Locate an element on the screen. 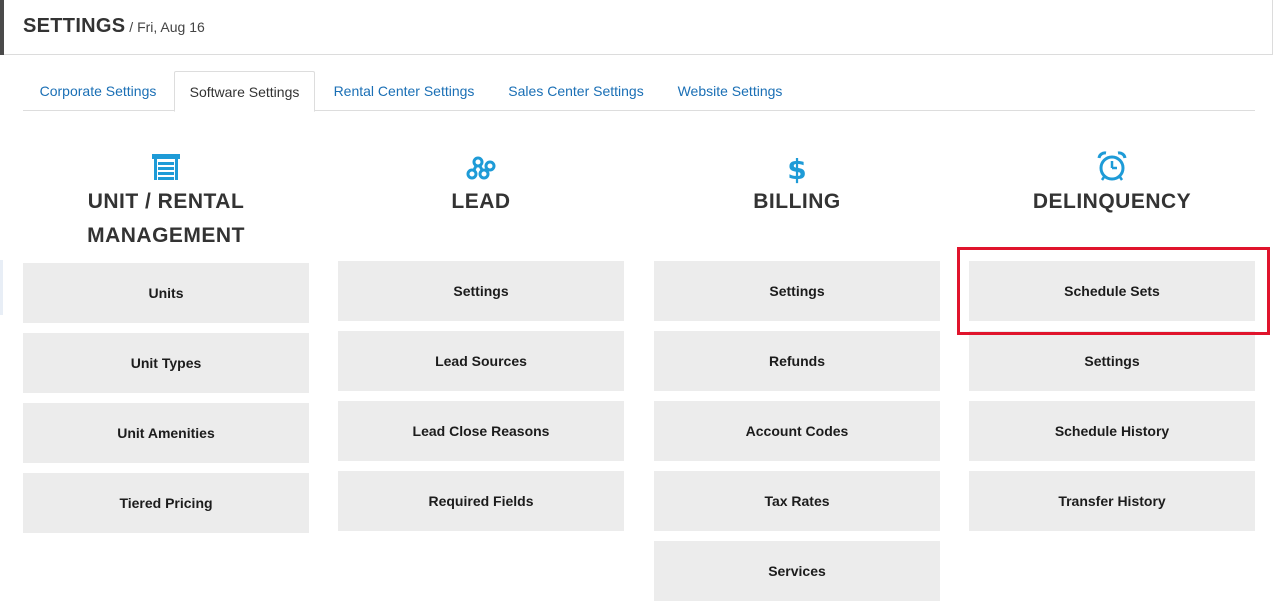 This screenshot has width=1273, height=604. page-header: SETTINGS / Fri, Aug 16 is located at coordinates (636, 27).